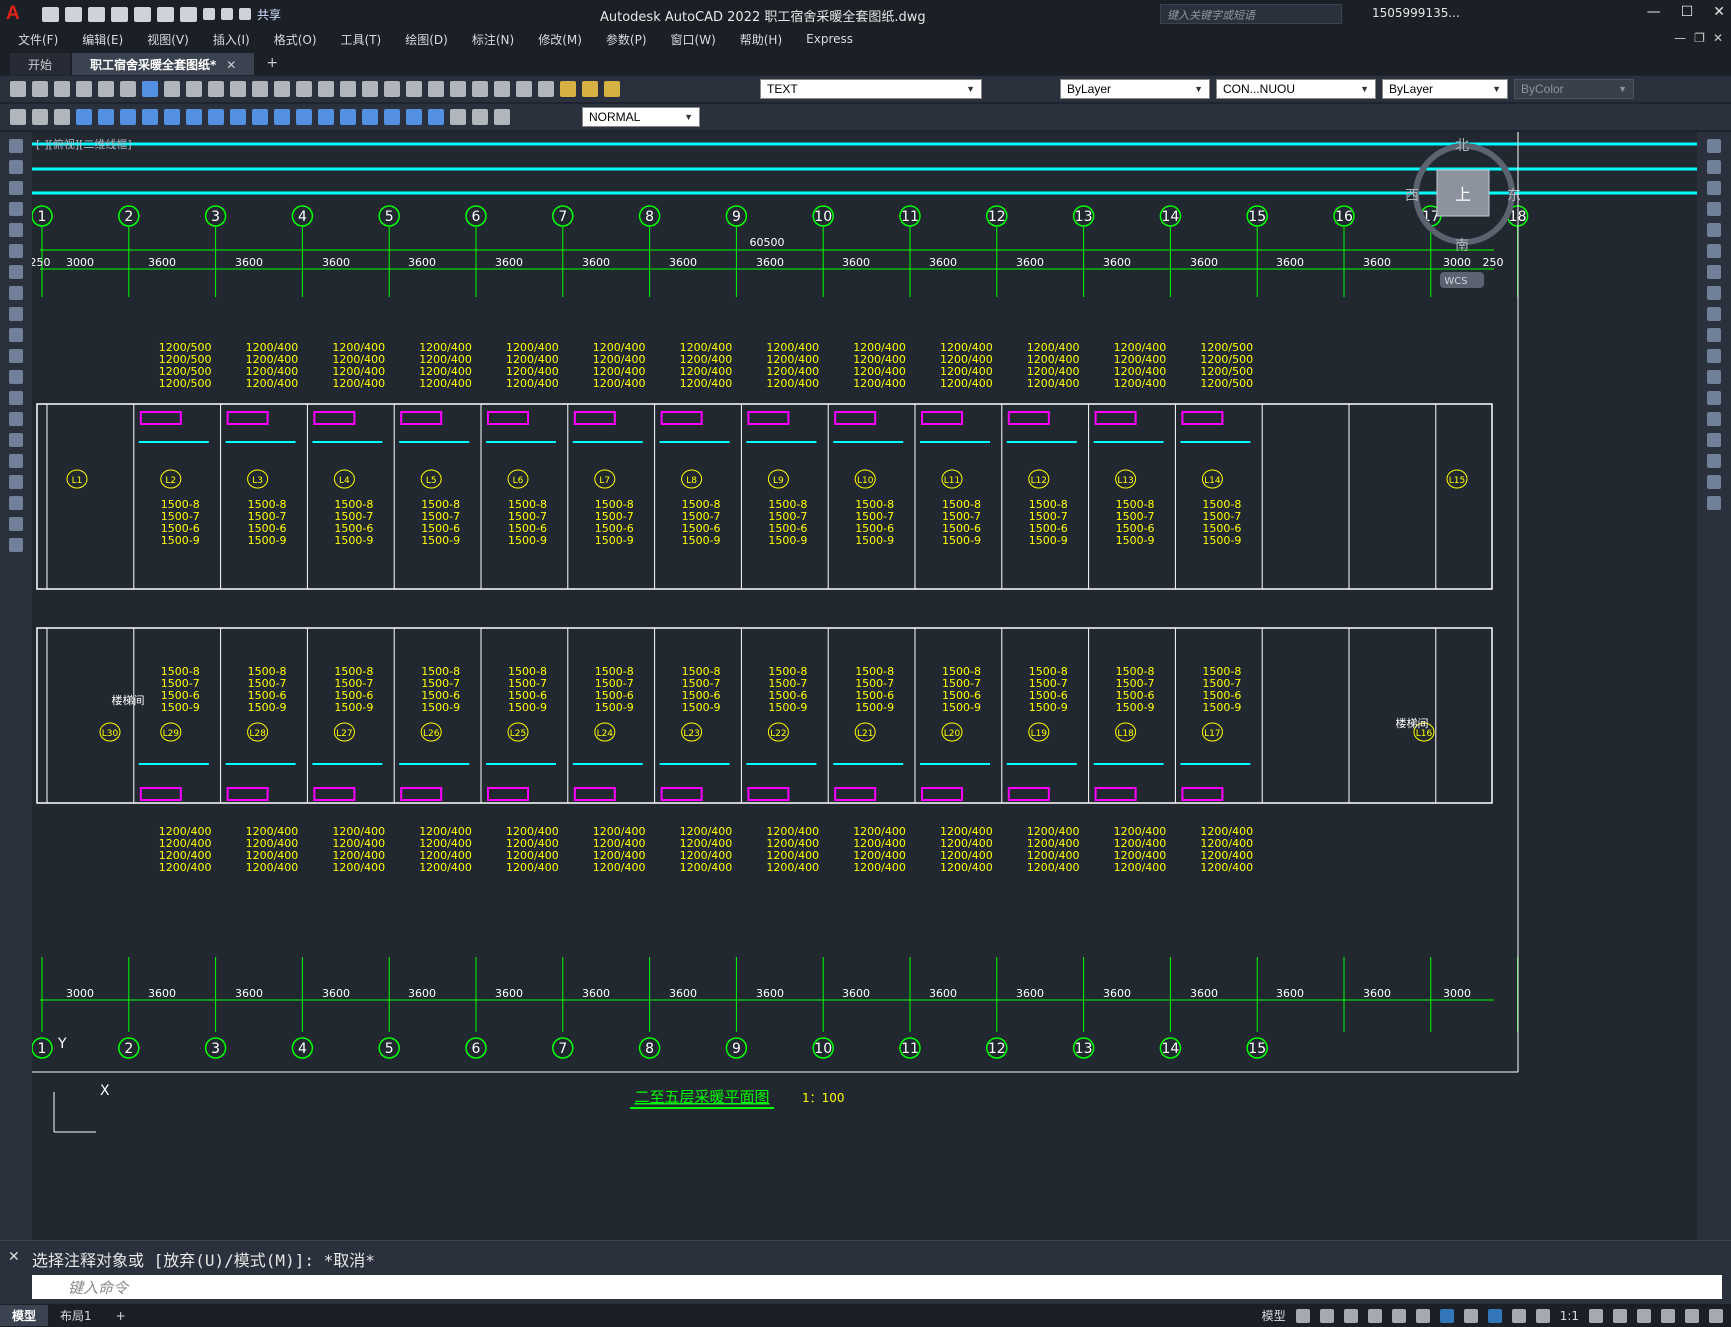  I want to click on isodraft-icon, so click(1398, 1315).